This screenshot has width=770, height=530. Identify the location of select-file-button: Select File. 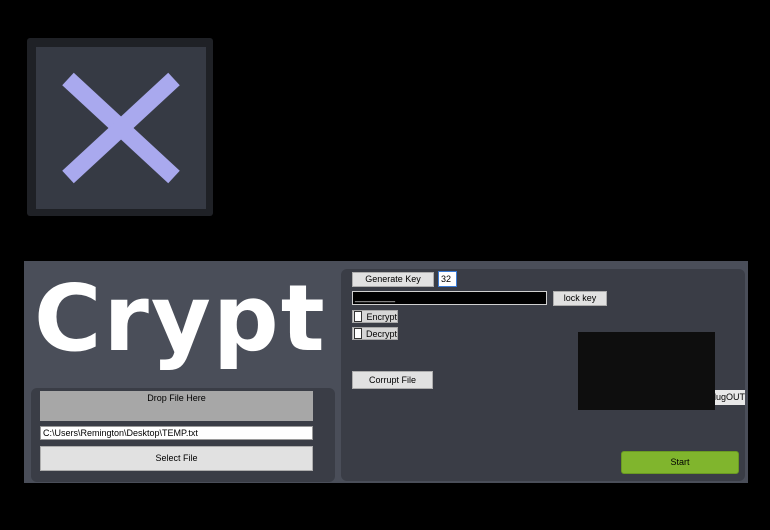
(176, 458).